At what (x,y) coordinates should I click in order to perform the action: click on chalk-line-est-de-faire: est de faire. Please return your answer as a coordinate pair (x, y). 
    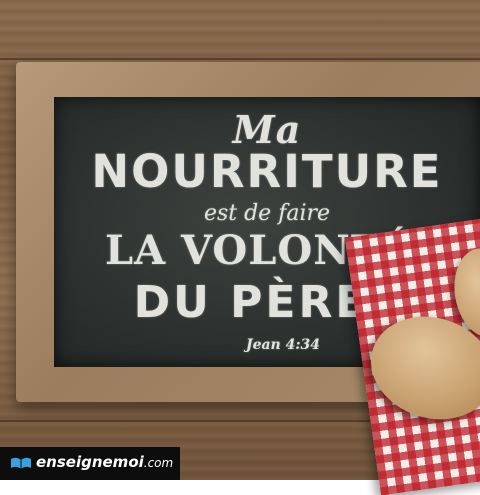
    Looking at the image, I should click on (267, 213).